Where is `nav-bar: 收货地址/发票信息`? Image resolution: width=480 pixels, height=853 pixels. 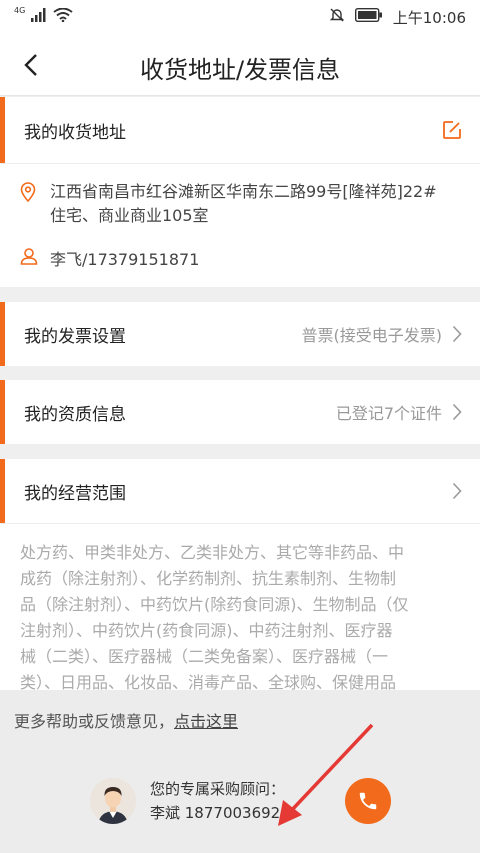 nav-bar: 收货地址/发票信息 is located at coordinates (240, 65).